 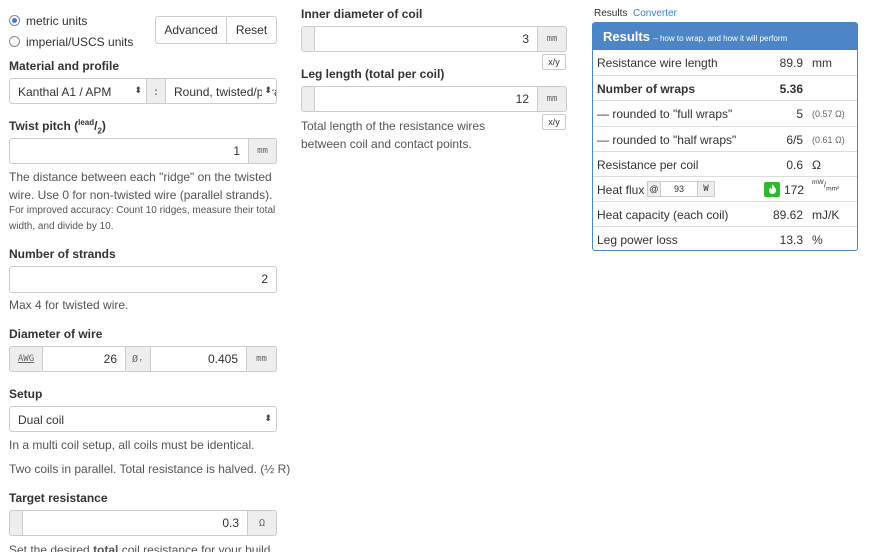 What do you see at coordinates (65, 92) in the screenshot?
I see `material-select-value: Kanthal A1 / APM` at bounding box center [65, 92].